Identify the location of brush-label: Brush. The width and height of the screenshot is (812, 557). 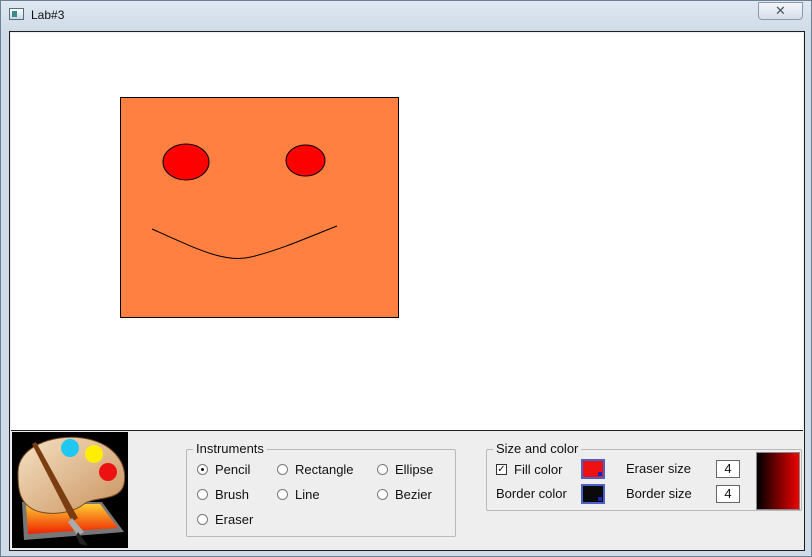
(232, 494).